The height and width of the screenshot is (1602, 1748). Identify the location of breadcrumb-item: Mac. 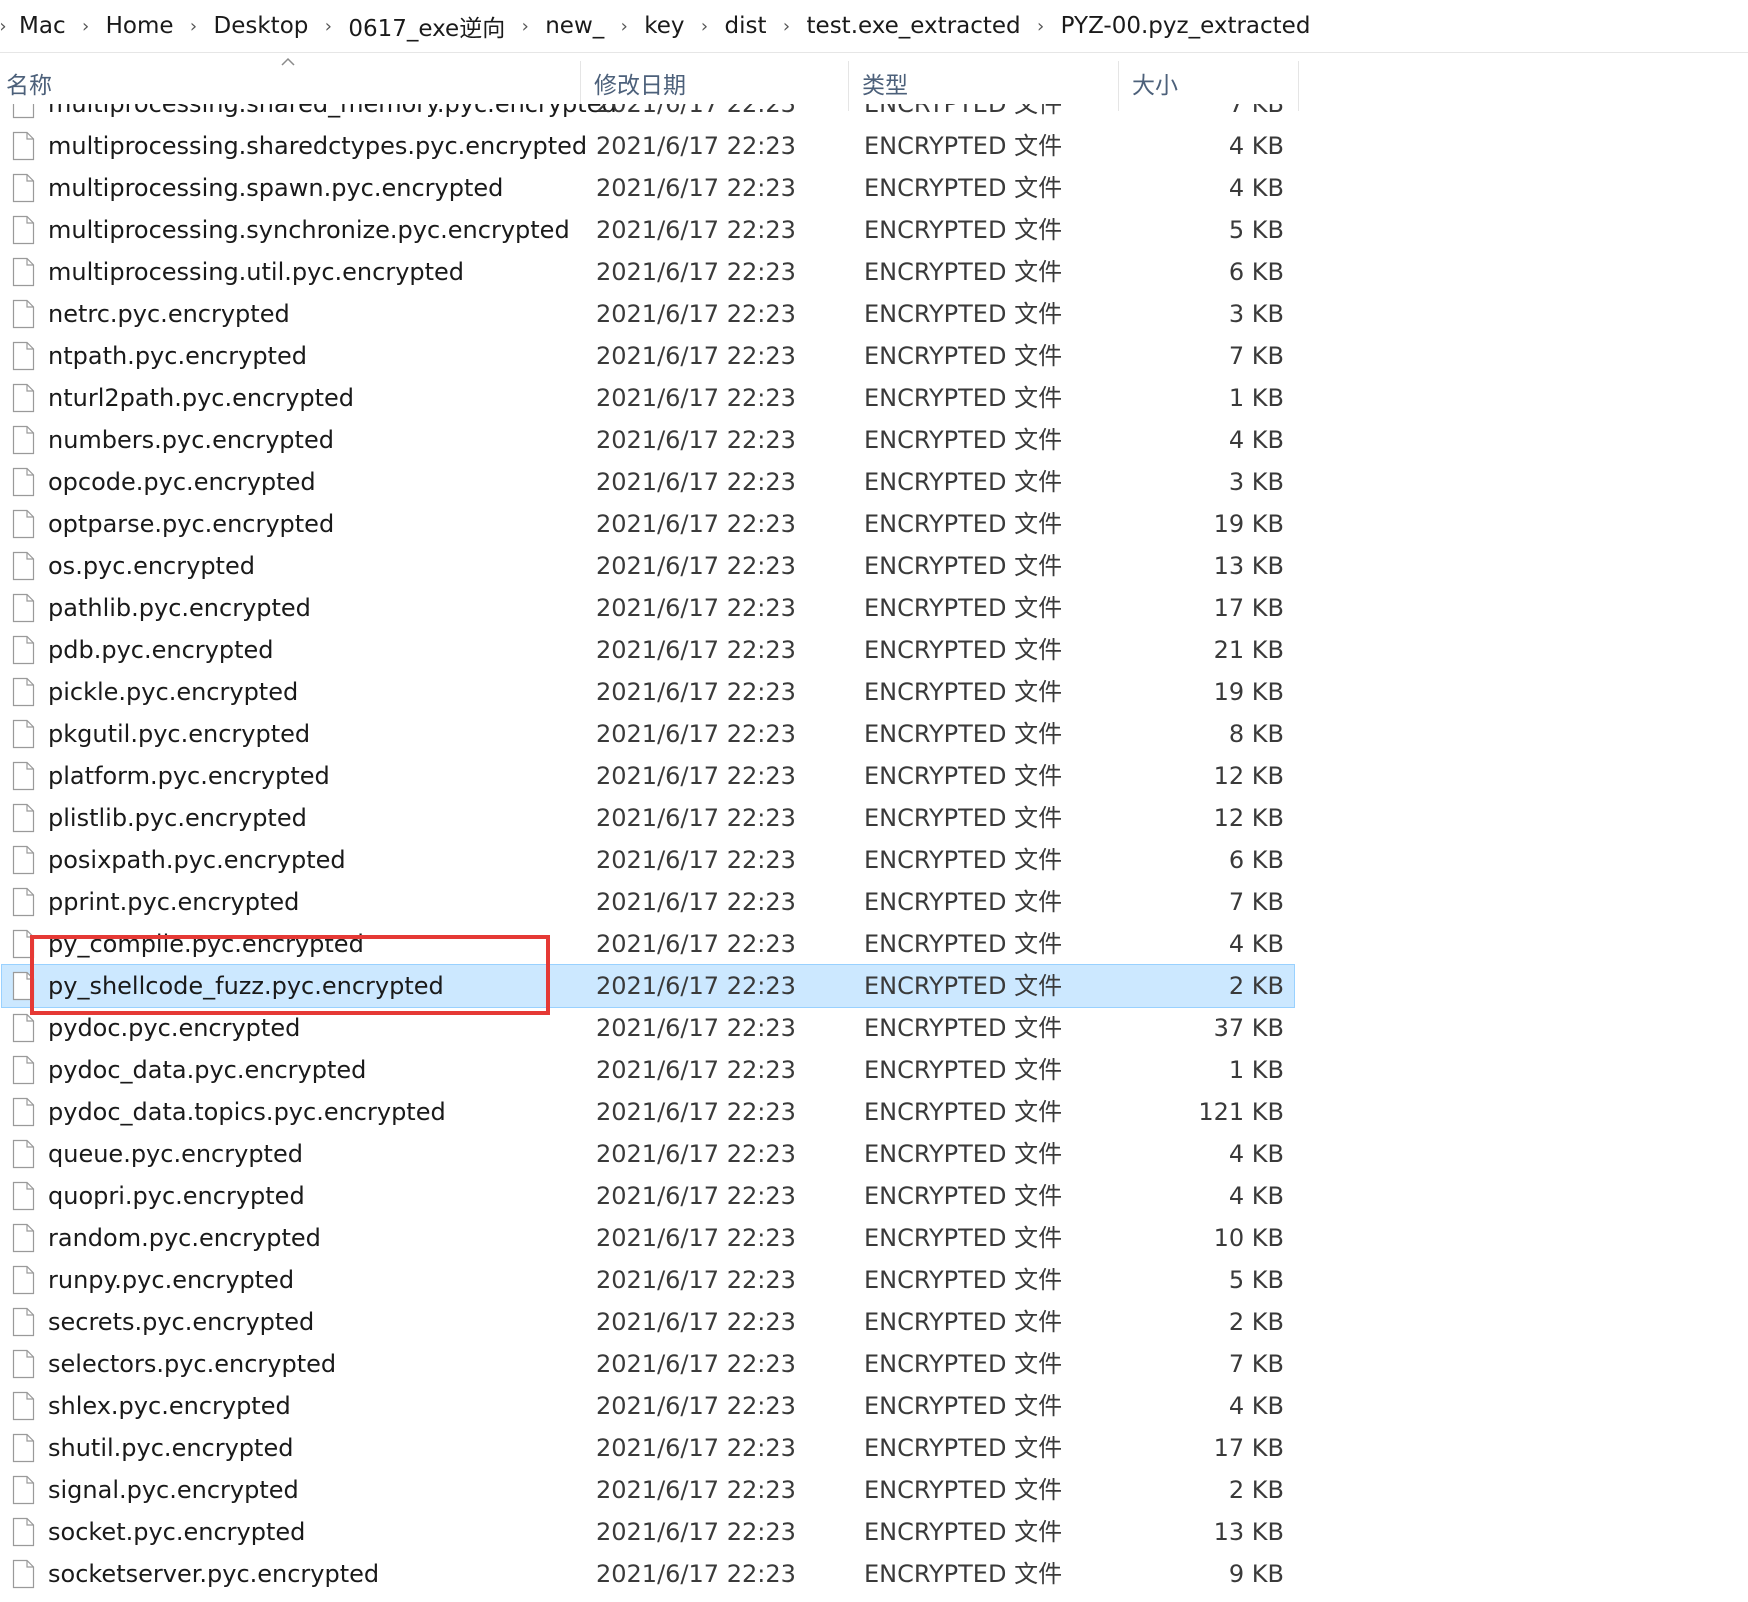
(42, 26).